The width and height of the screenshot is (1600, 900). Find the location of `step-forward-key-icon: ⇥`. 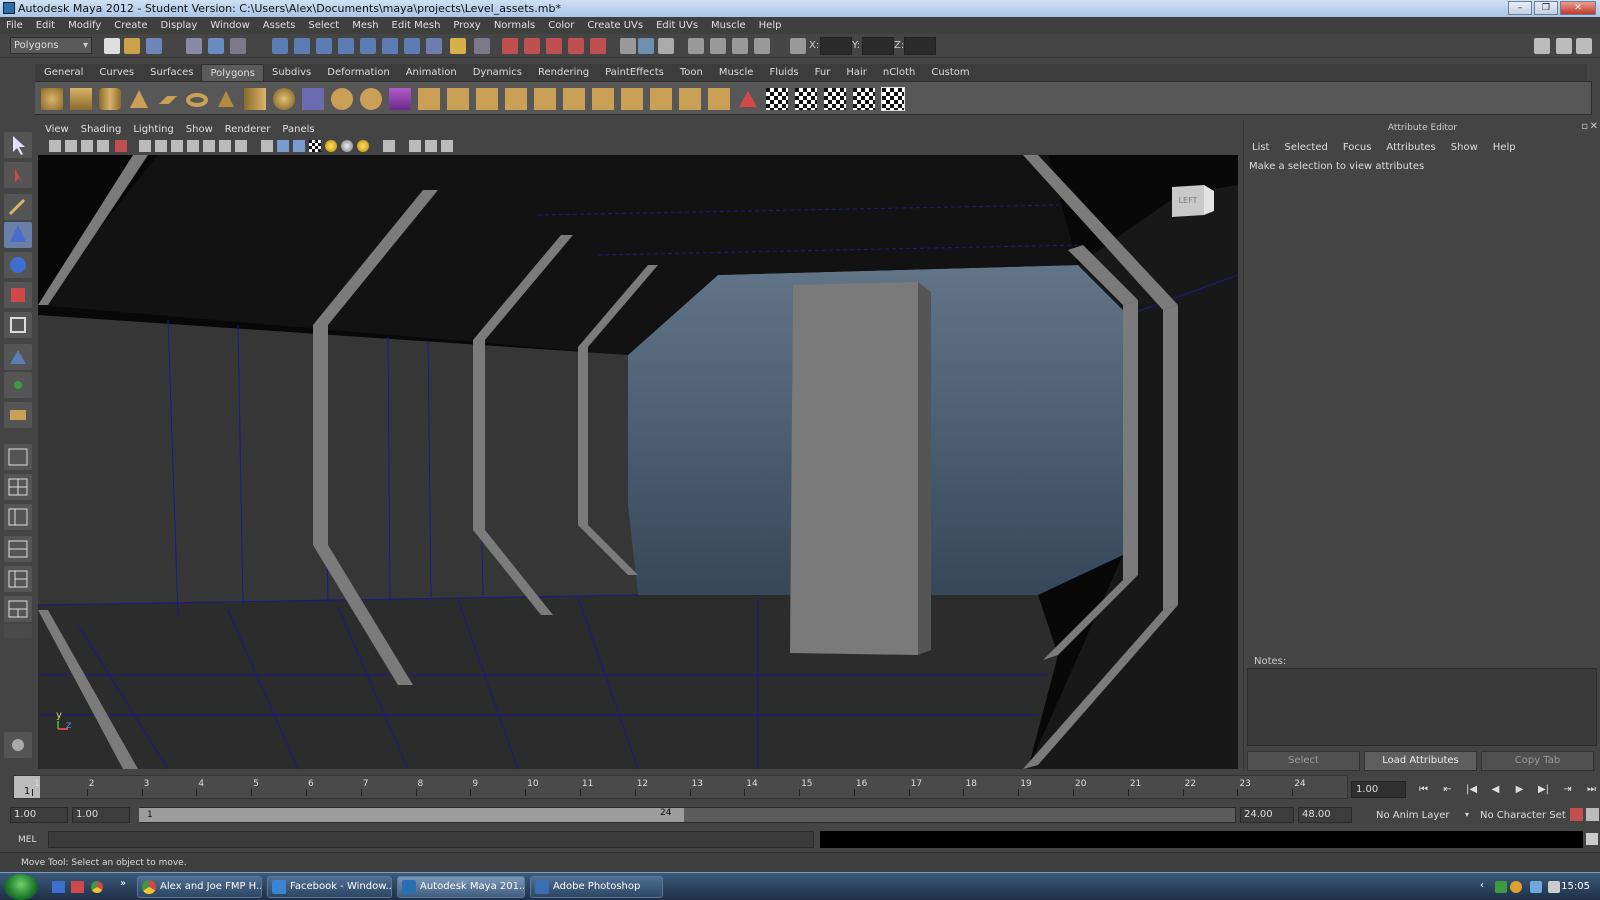

step-forward-key-icon: ⇥ is located at coordinates (1567, 789).